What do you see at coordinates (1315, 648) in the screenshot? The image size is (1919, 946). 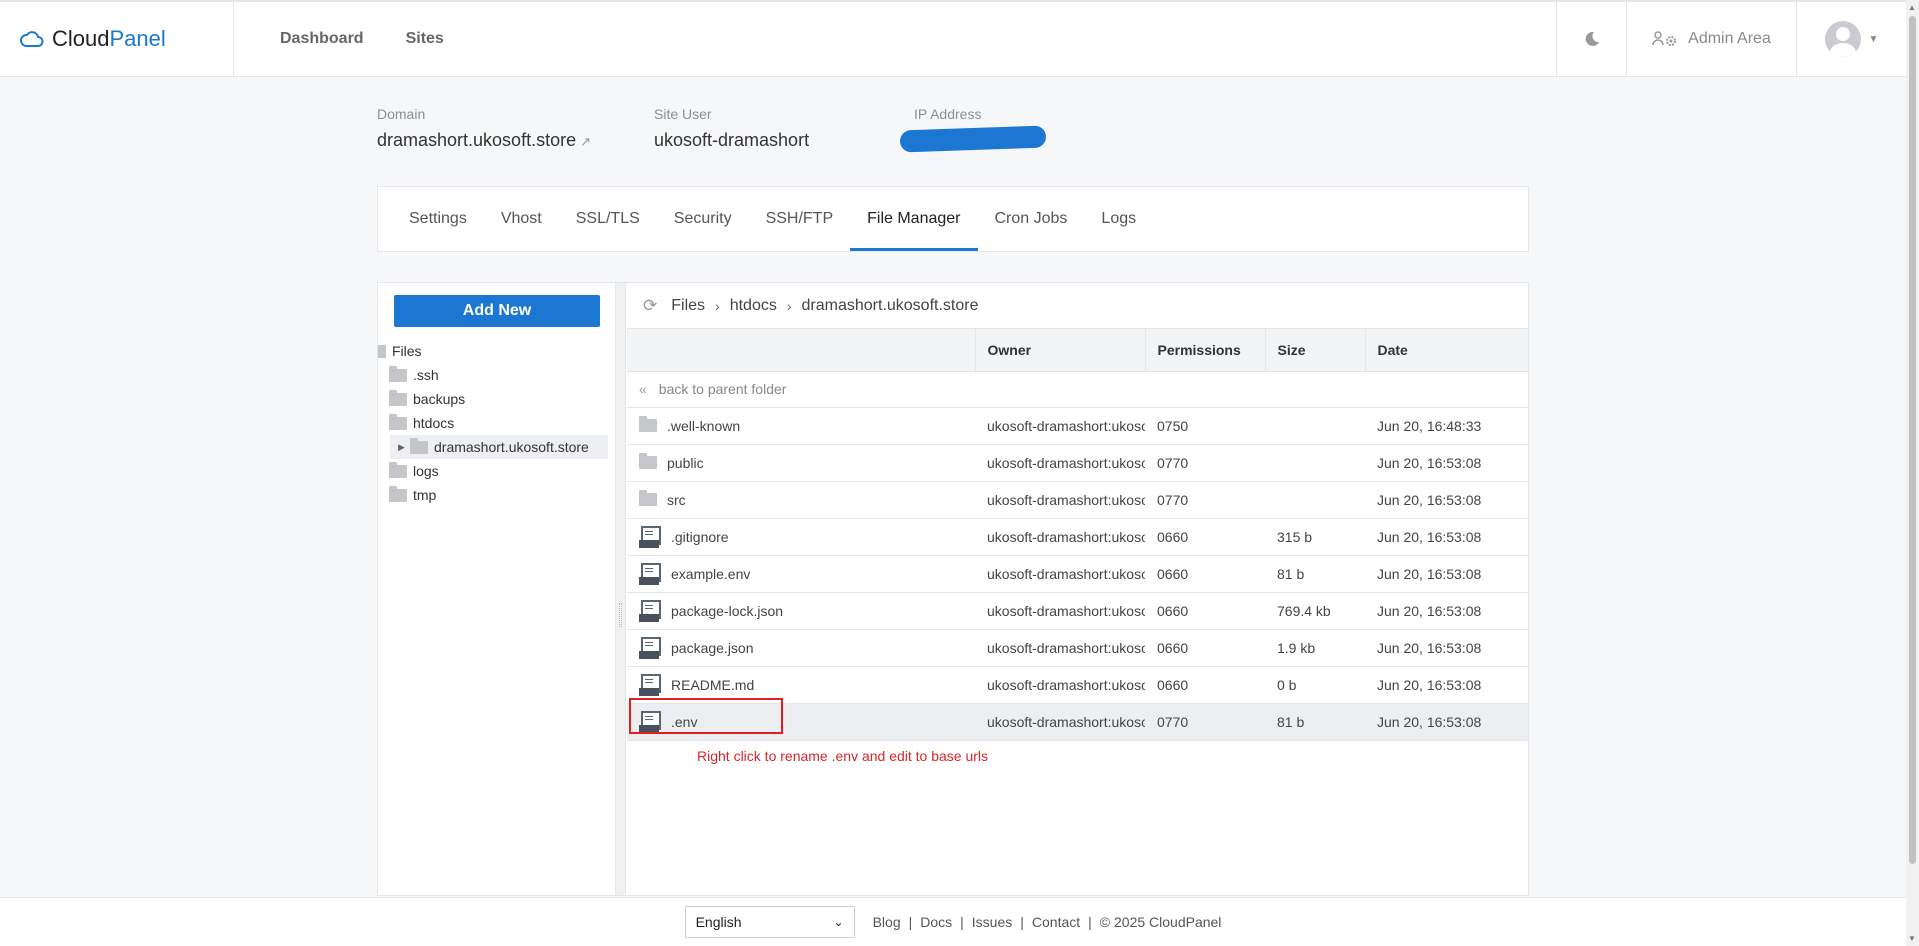 I see `file-size: 1.9 kb` at bounding box center [1315, 648].